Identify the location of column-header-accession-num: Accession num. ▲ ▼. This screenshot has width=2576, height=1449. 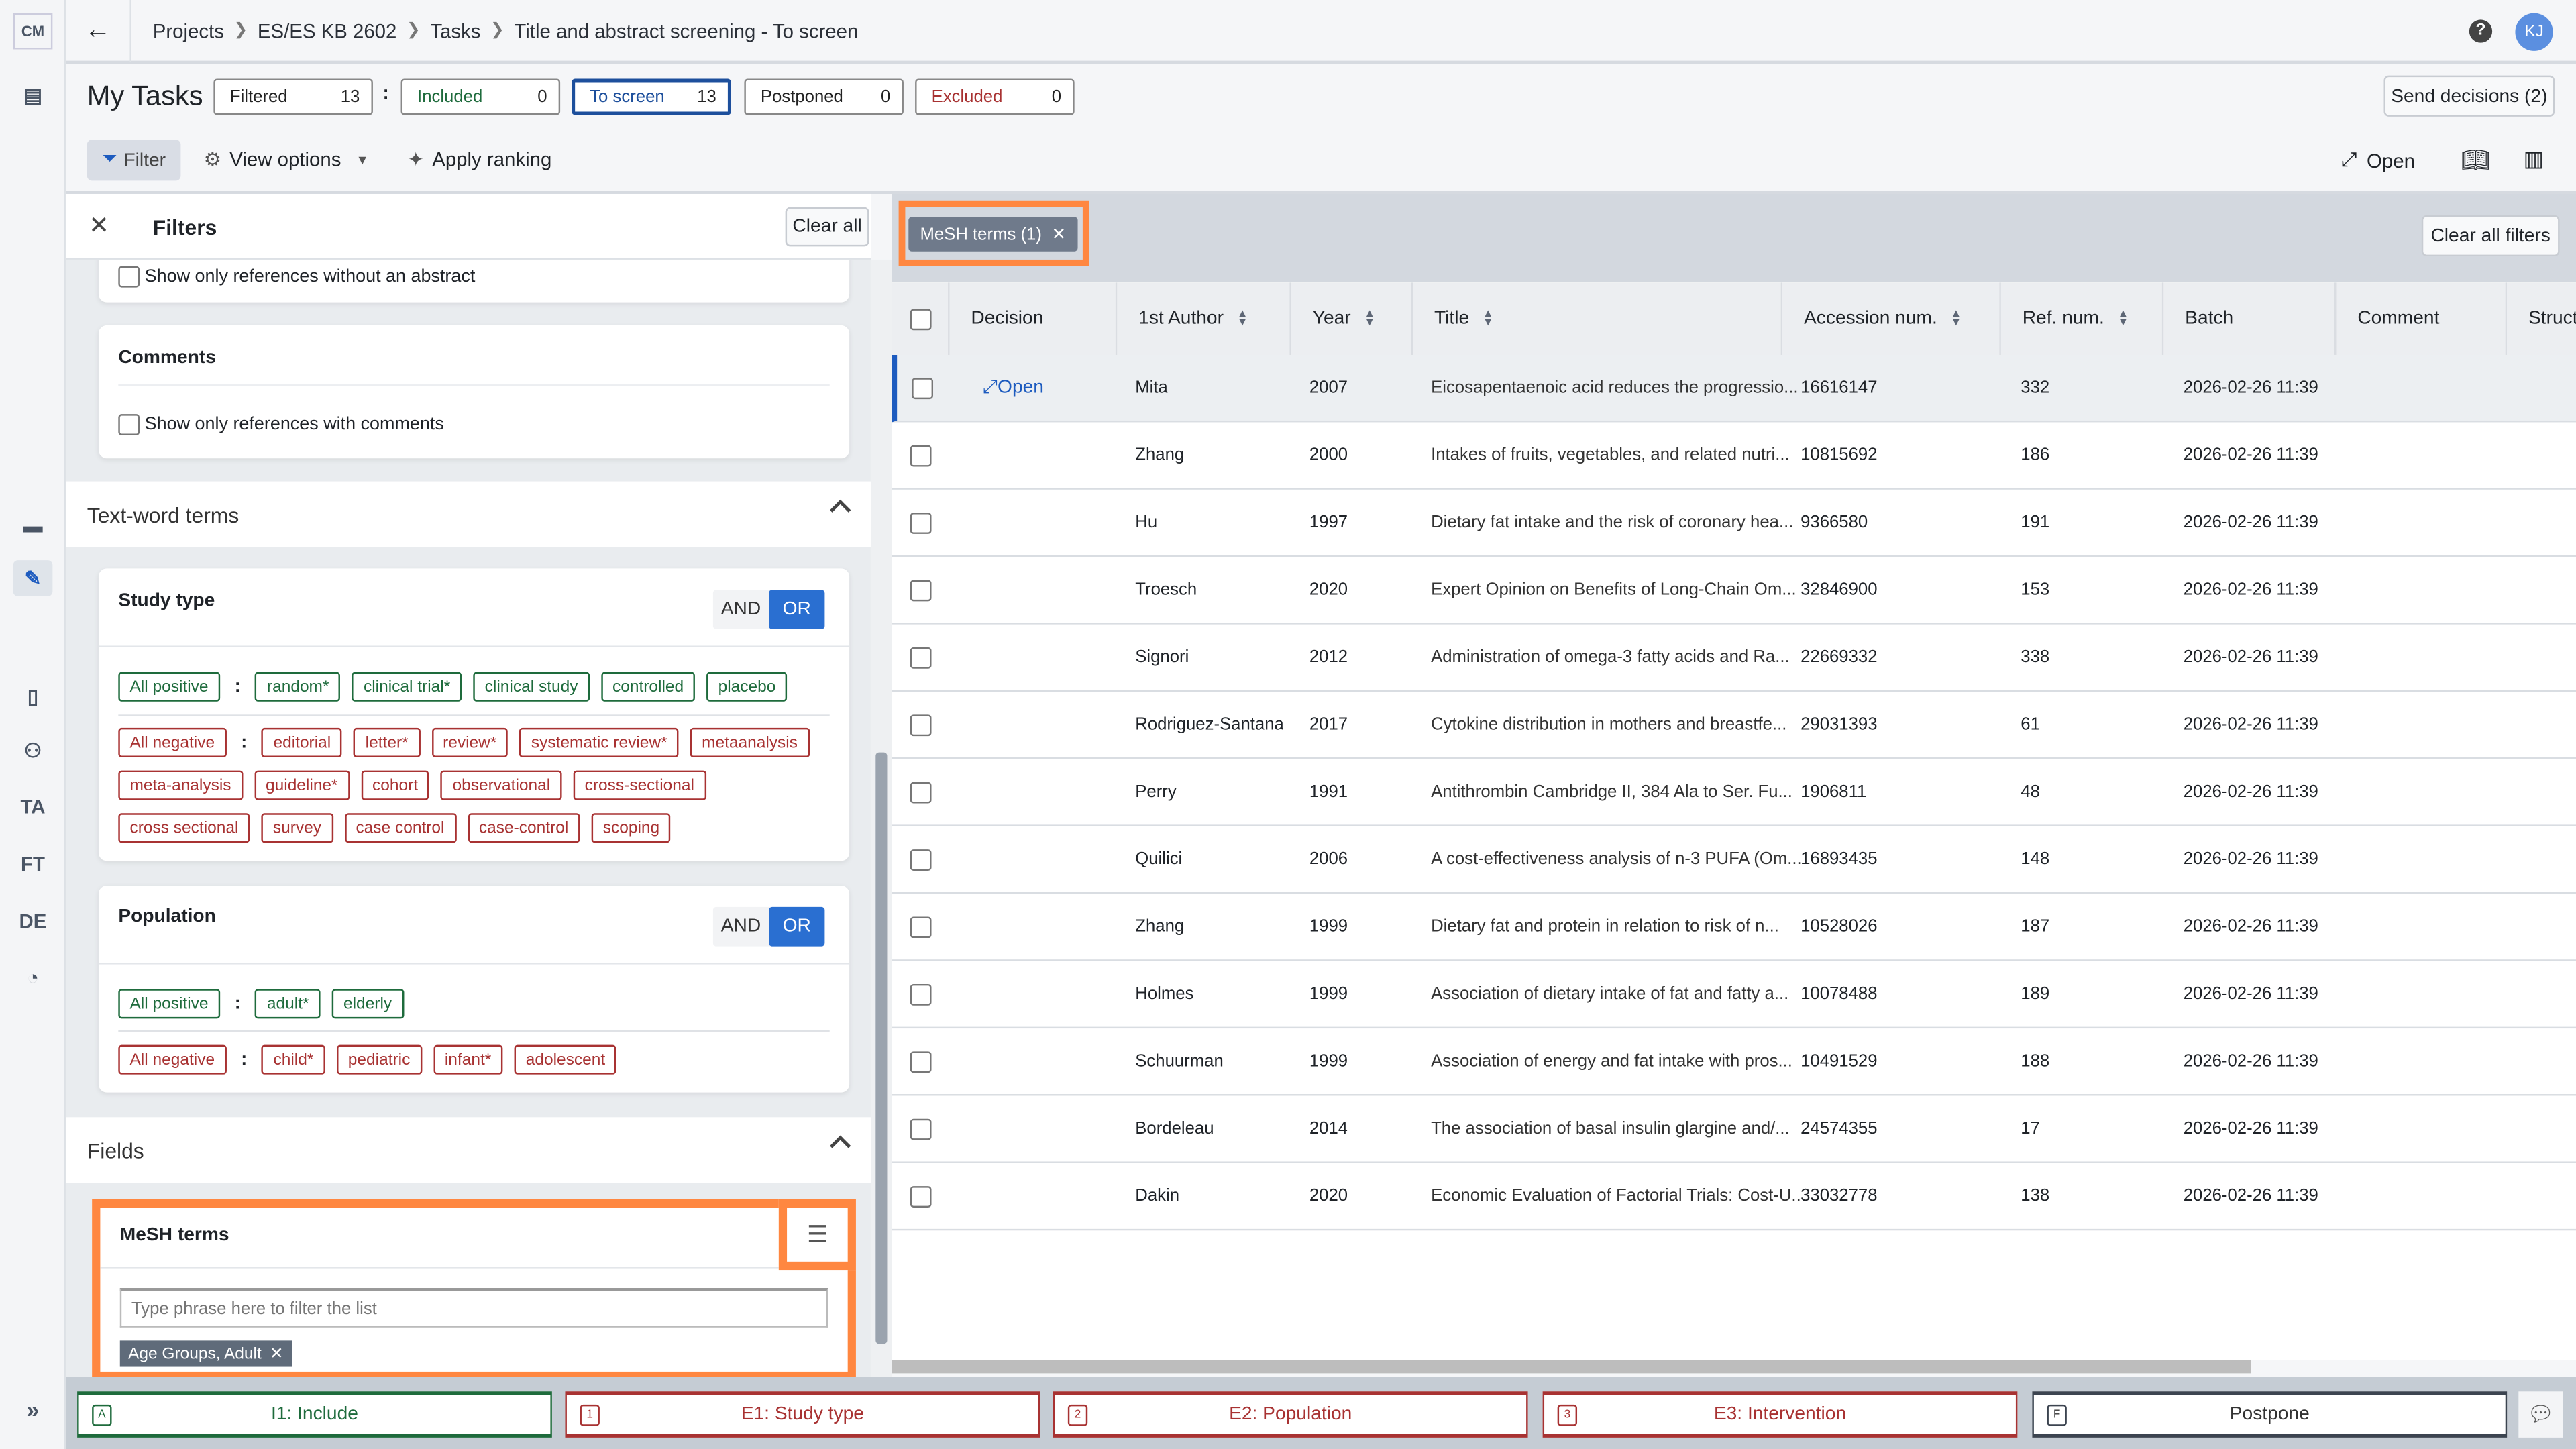
(1891, 318).